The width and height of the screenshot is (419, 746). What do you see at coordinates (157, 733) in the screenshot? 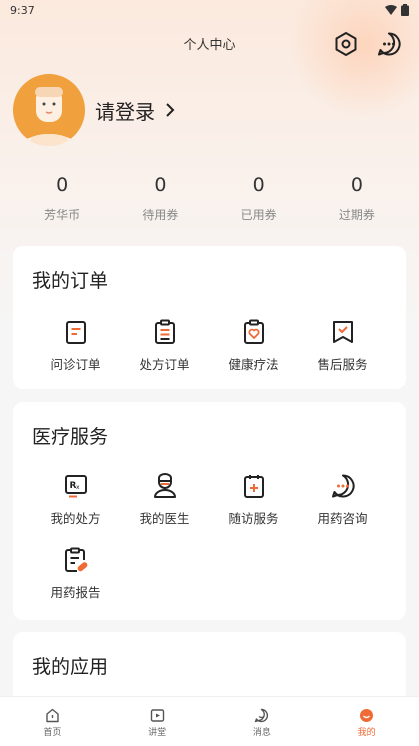
I see `tab-label: 讲堂` at bounding box center [157, 733].